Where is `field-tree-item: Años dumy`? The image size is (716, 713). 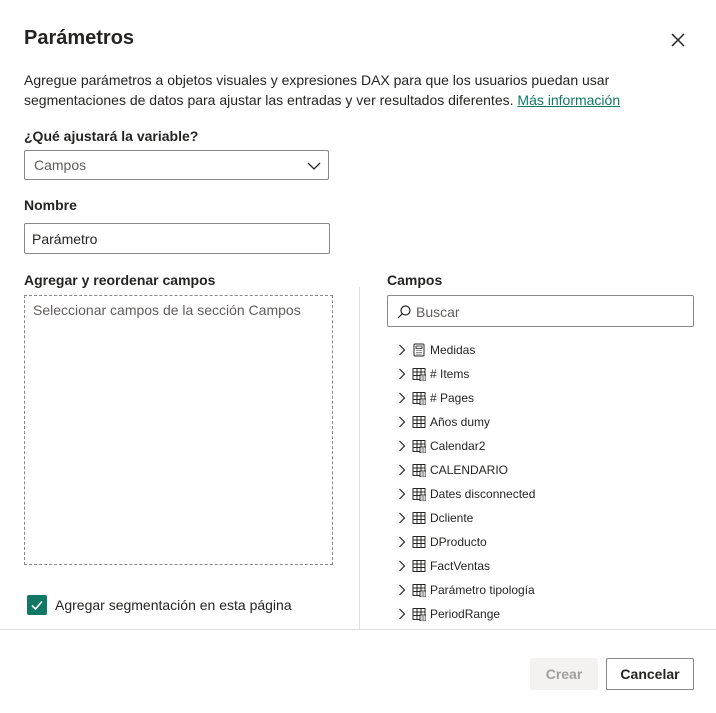 field-tree-item: Años dumy is located at coordinates (545, 422).